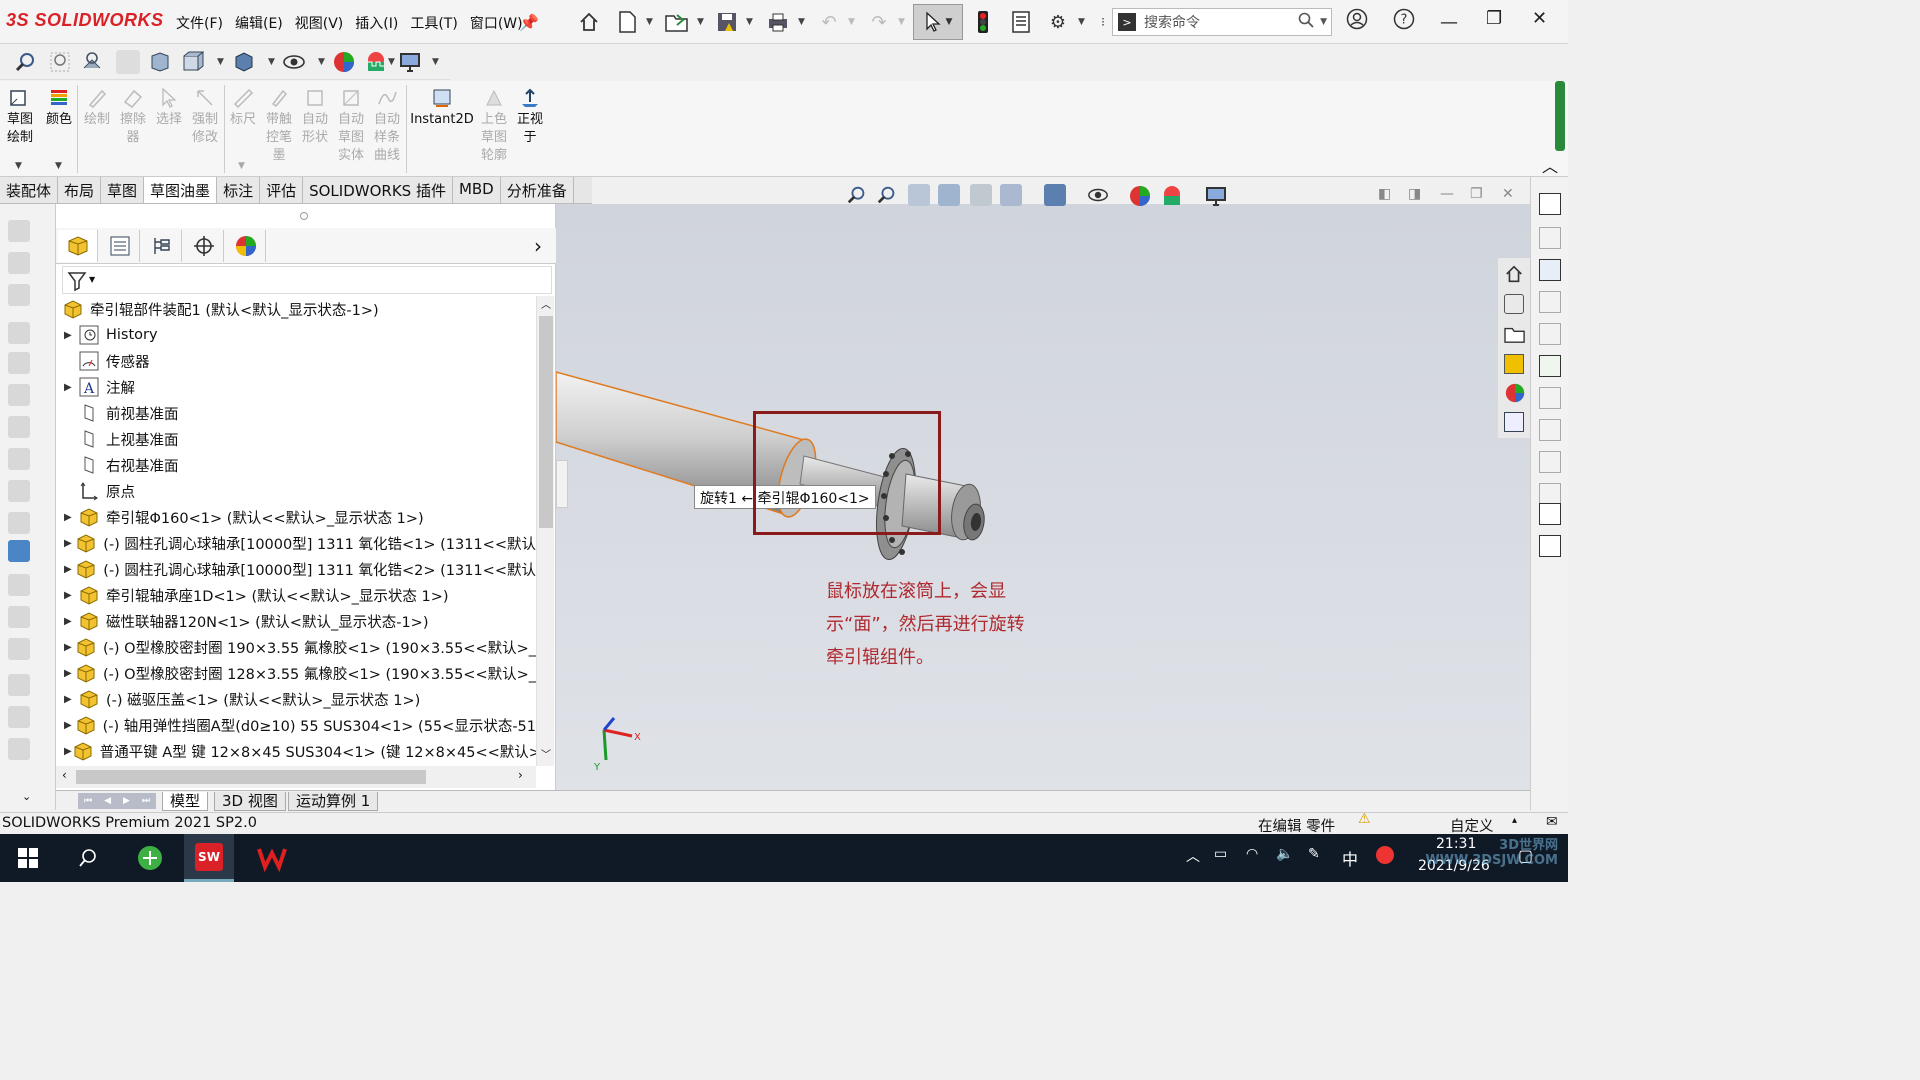  I want to click on color-button: 颜色, so click(59, 108).